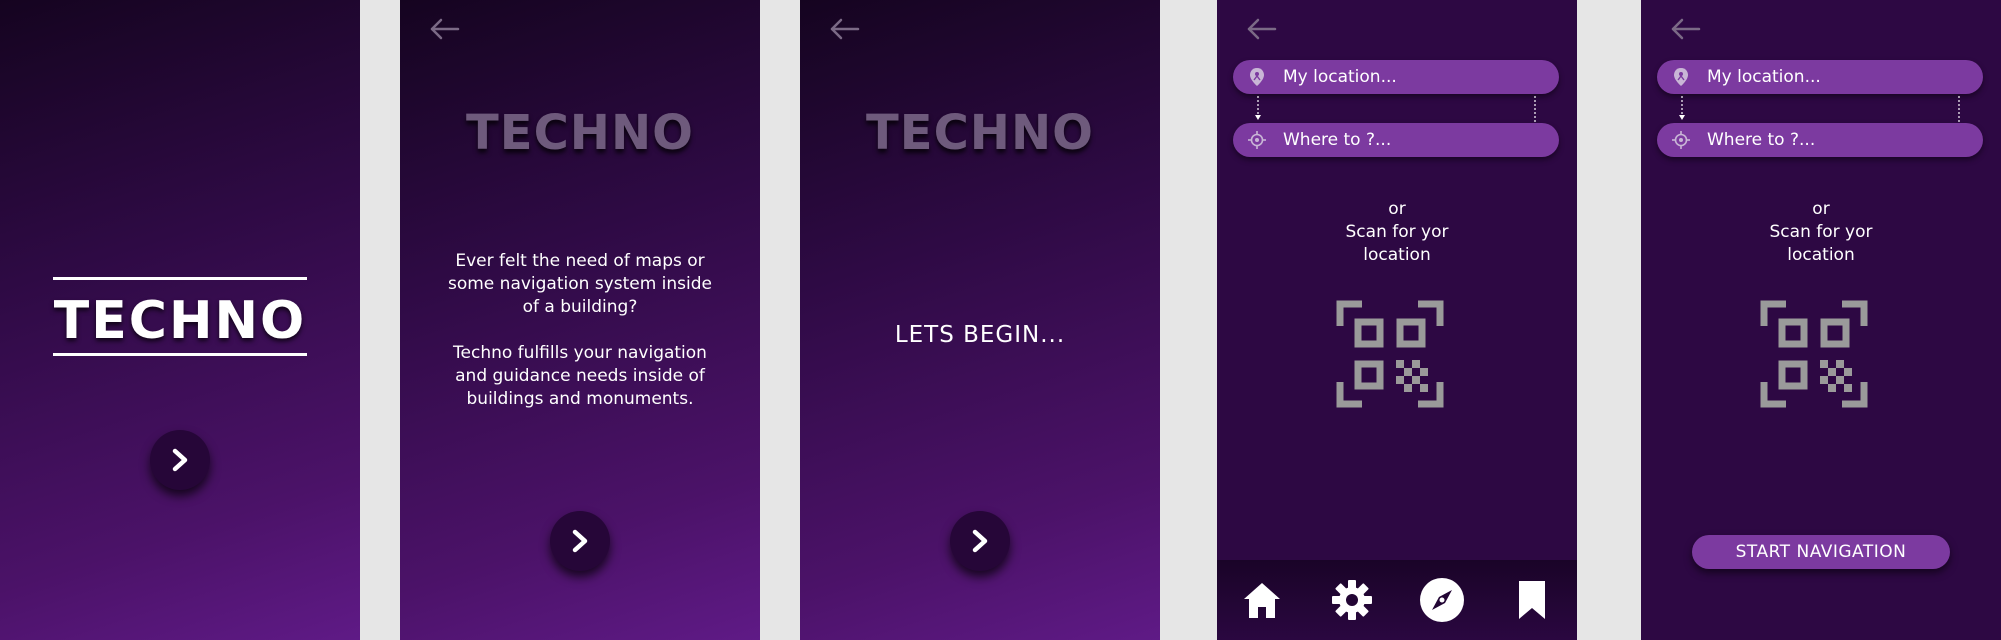 Image resolution: width=2001 pixels, height=640 pixels. Describe the element at coordinates (580, 284) in the screenshot. I see `description-line: some navigation system inside` at that location.